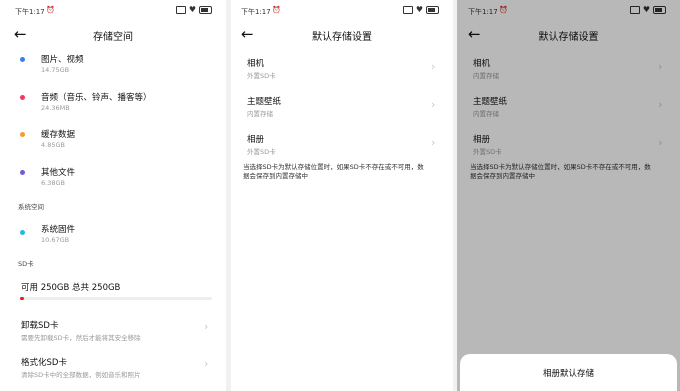 Image resolution: width=680 pixels, height=391 pixels. Describe the element at coordinates (264, 102) in the screenshot. I see `setting-label: 主题壁纸` at that location.